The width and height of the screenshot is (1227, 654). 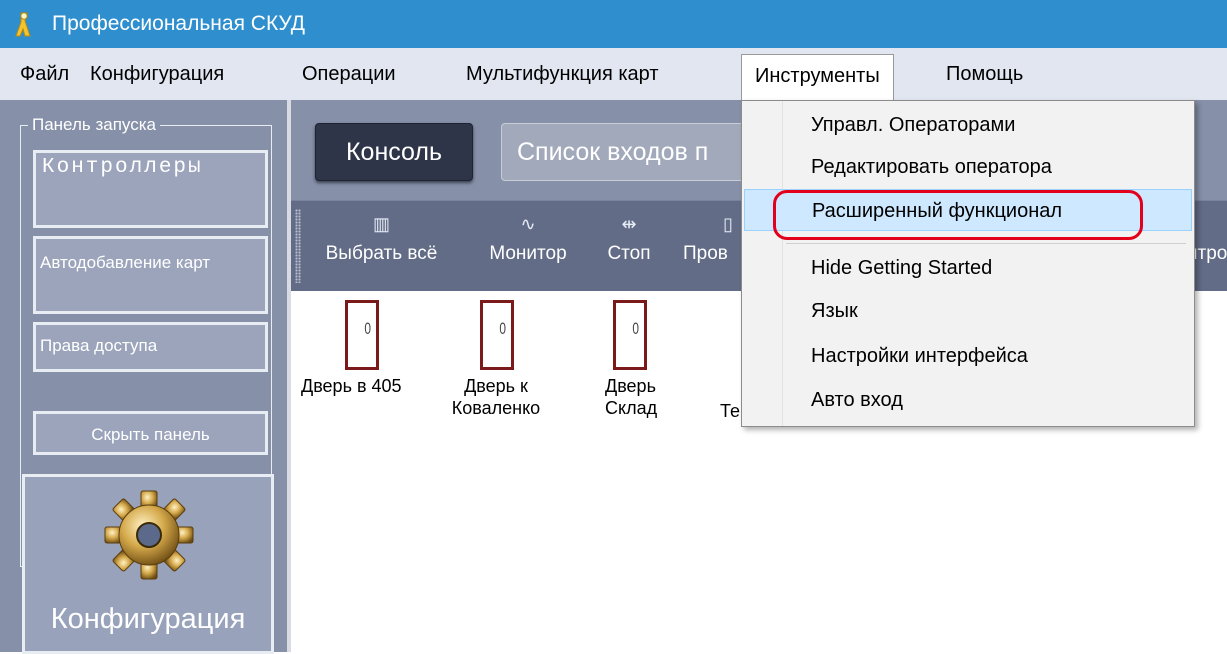 What do you see at coordinates (44, 74) in the screenshot?
I see `menu-file: Файл` at bounding box center [44, 74].